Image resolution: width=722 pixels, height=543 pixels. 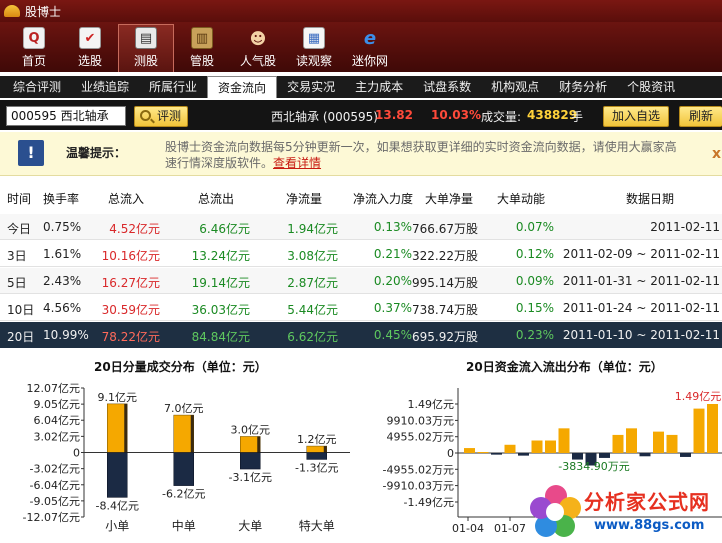 I want to click on outflow-bar-label: -6.2亿元, so click(x=183, y=494).